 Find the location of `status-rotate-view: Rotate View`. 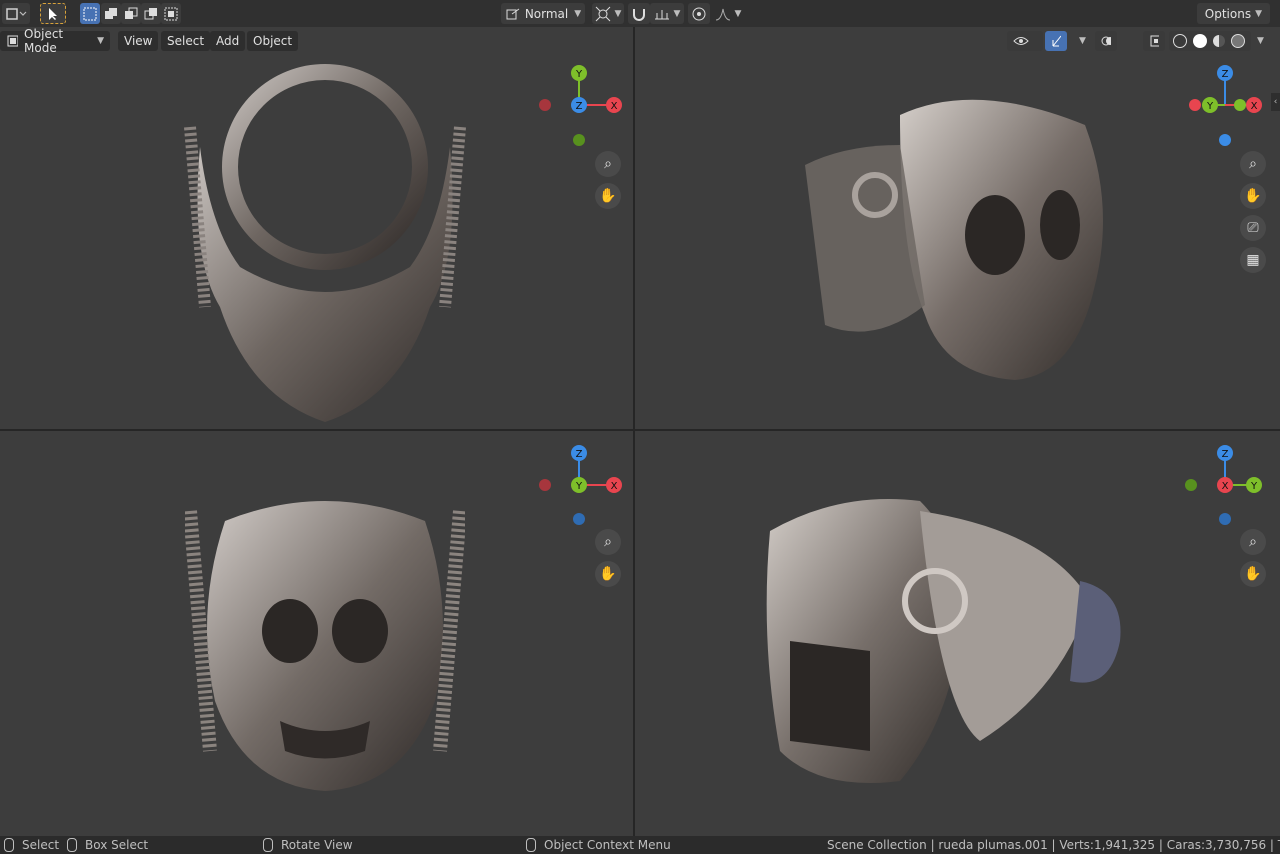

status-rotate-view: Rotate View is located at coordinates (317, 845).